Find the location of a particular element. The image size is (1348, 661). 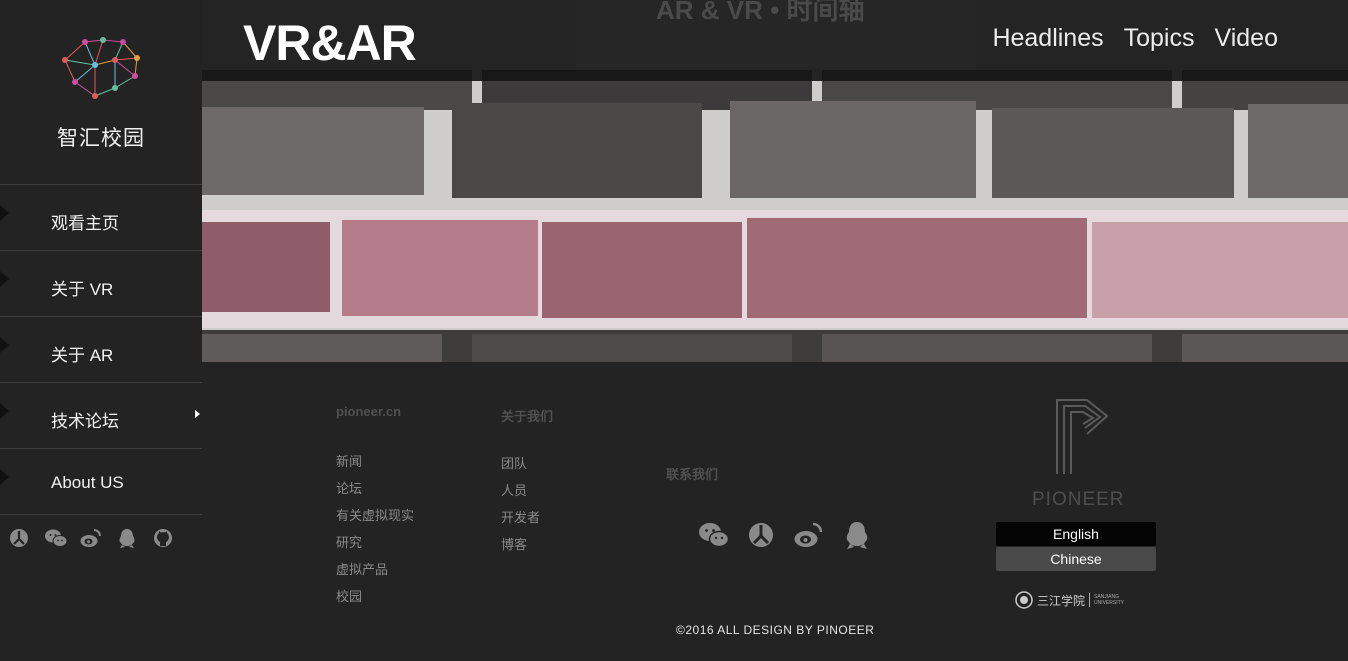

footer-link: 团队 is located at coordinates (514, 462).